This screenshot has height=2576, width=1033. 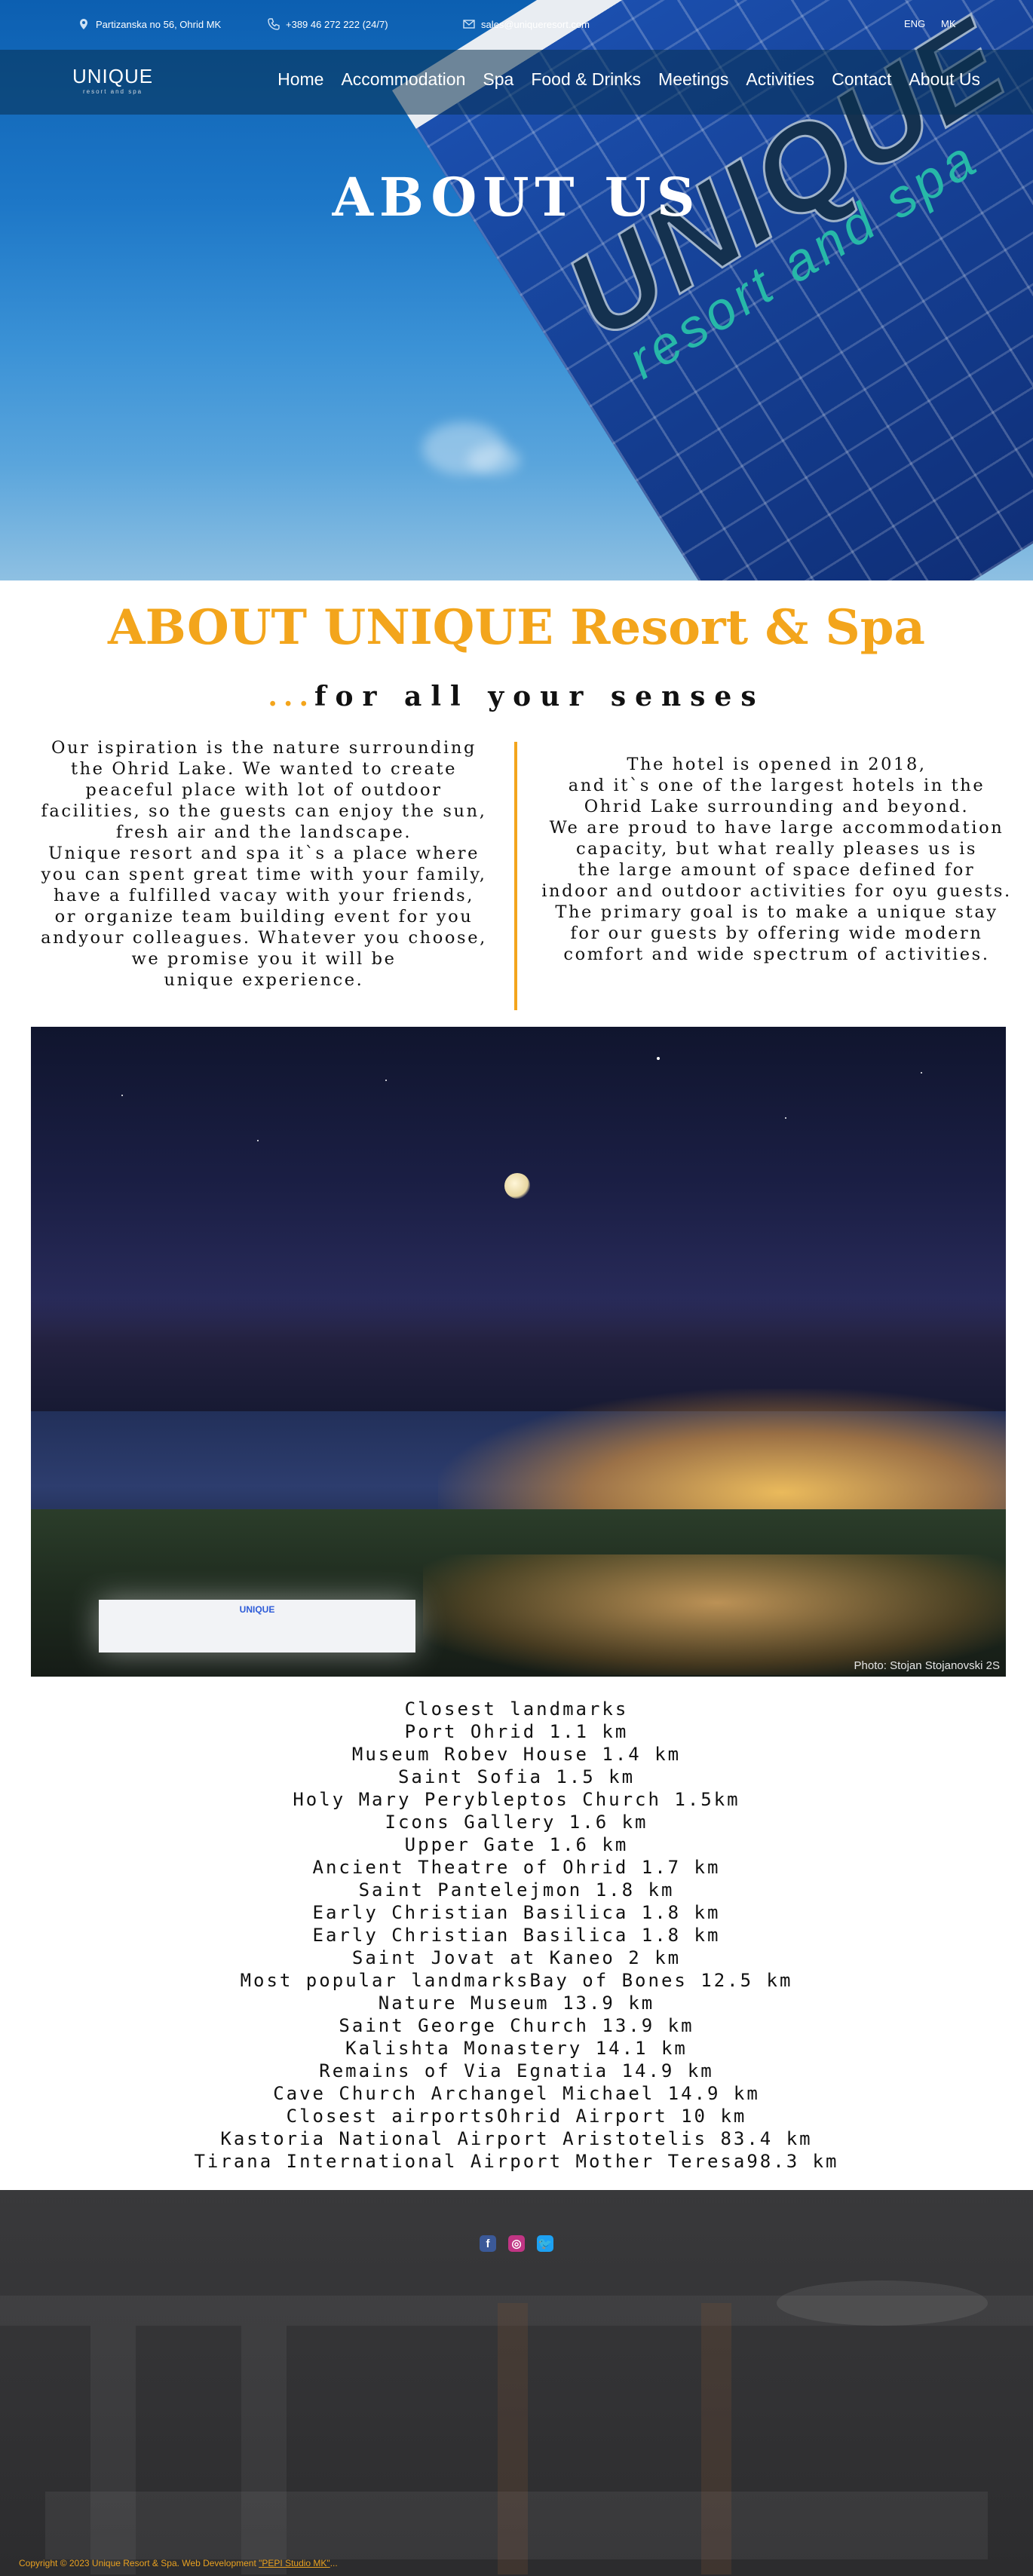 I want to click on text-line: Our ispiration is the nature surrounding, so click(x=264, y=748).